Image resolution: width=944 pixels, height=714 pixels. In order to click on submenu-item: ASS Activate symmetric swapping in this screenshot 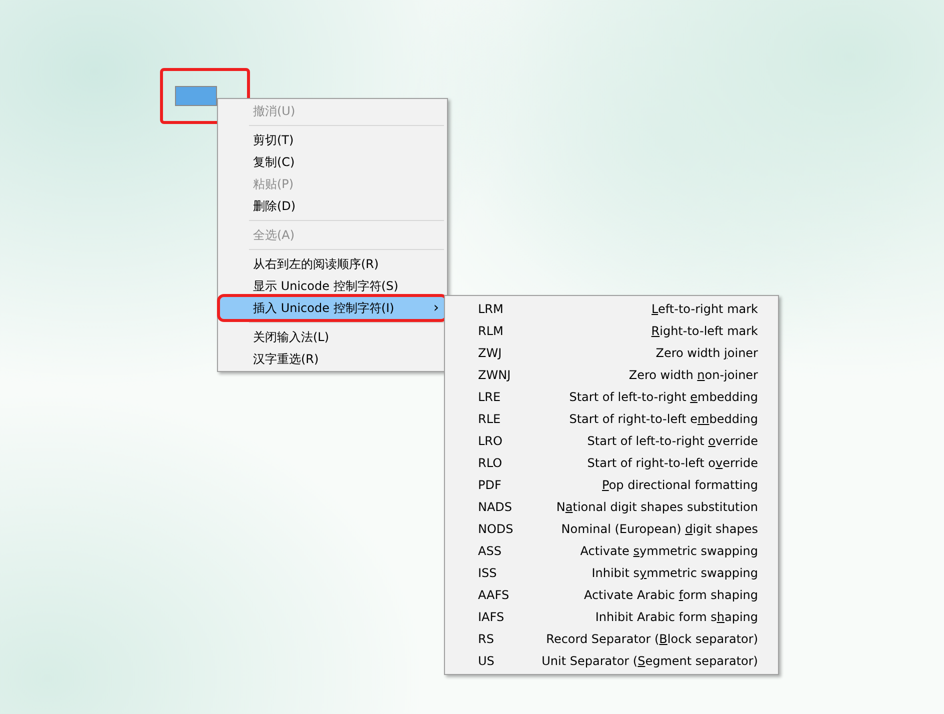, I will do `click(611, 551)`.